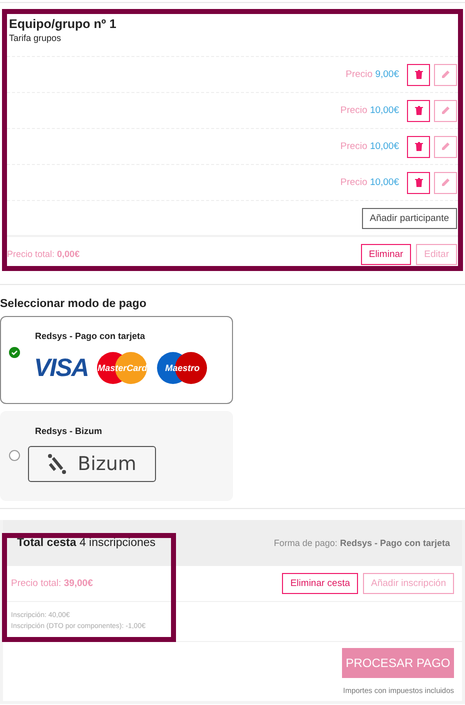  Describe the element at coordinates (409, 218) in the screenshot. I see `add-participant-button: Añadir participante` at that location.